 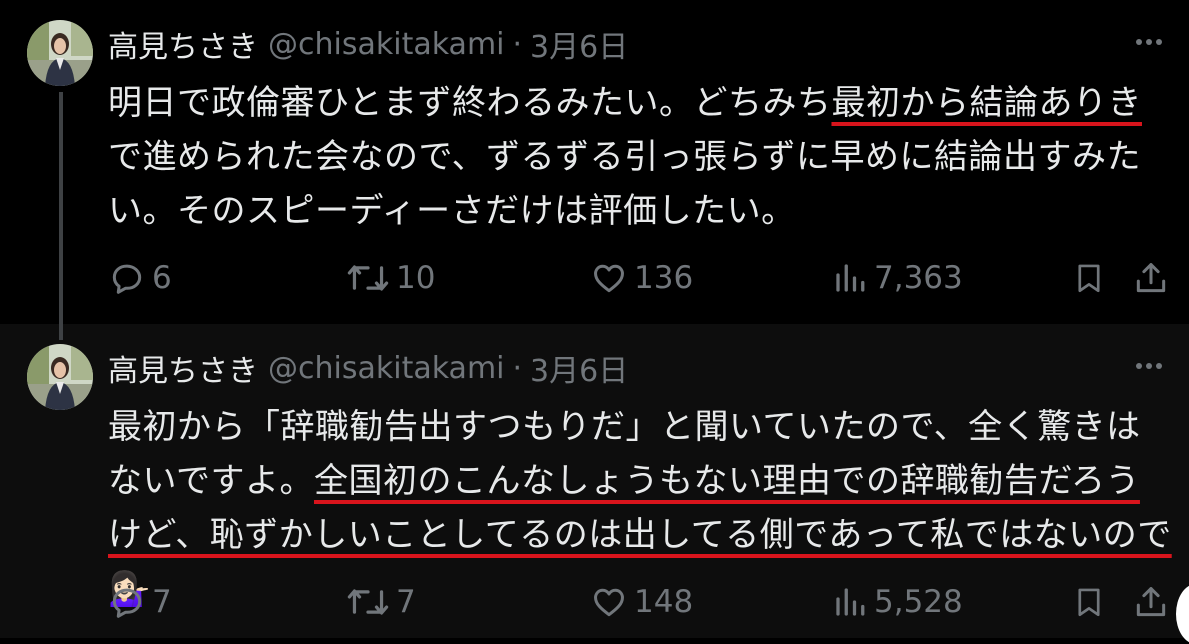 I want to click on views-count: 7,363, so click(x=918, y=278).